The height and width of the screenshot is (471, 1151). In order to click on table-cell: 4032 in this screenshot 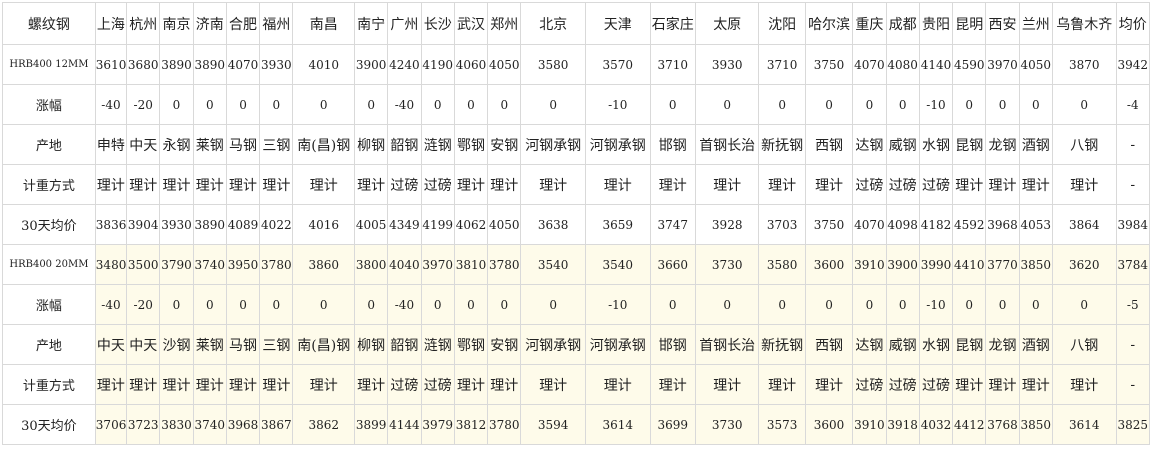, I will do `click(936, 424)`.